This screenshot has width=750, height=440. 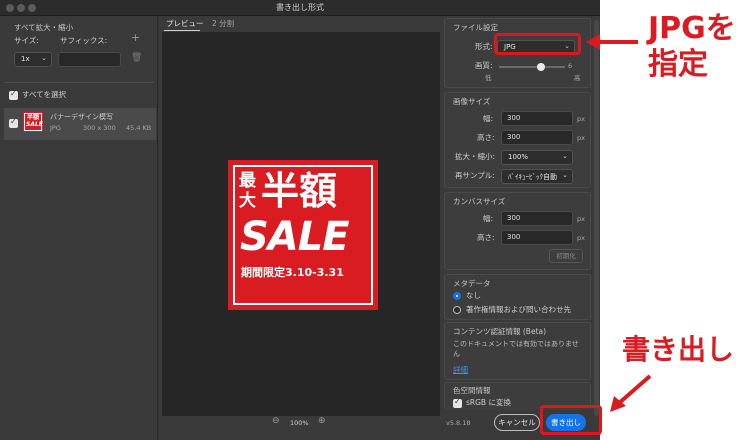 I want to click on scale-label: 拡大・縮小:, so click(x=475, y=156).